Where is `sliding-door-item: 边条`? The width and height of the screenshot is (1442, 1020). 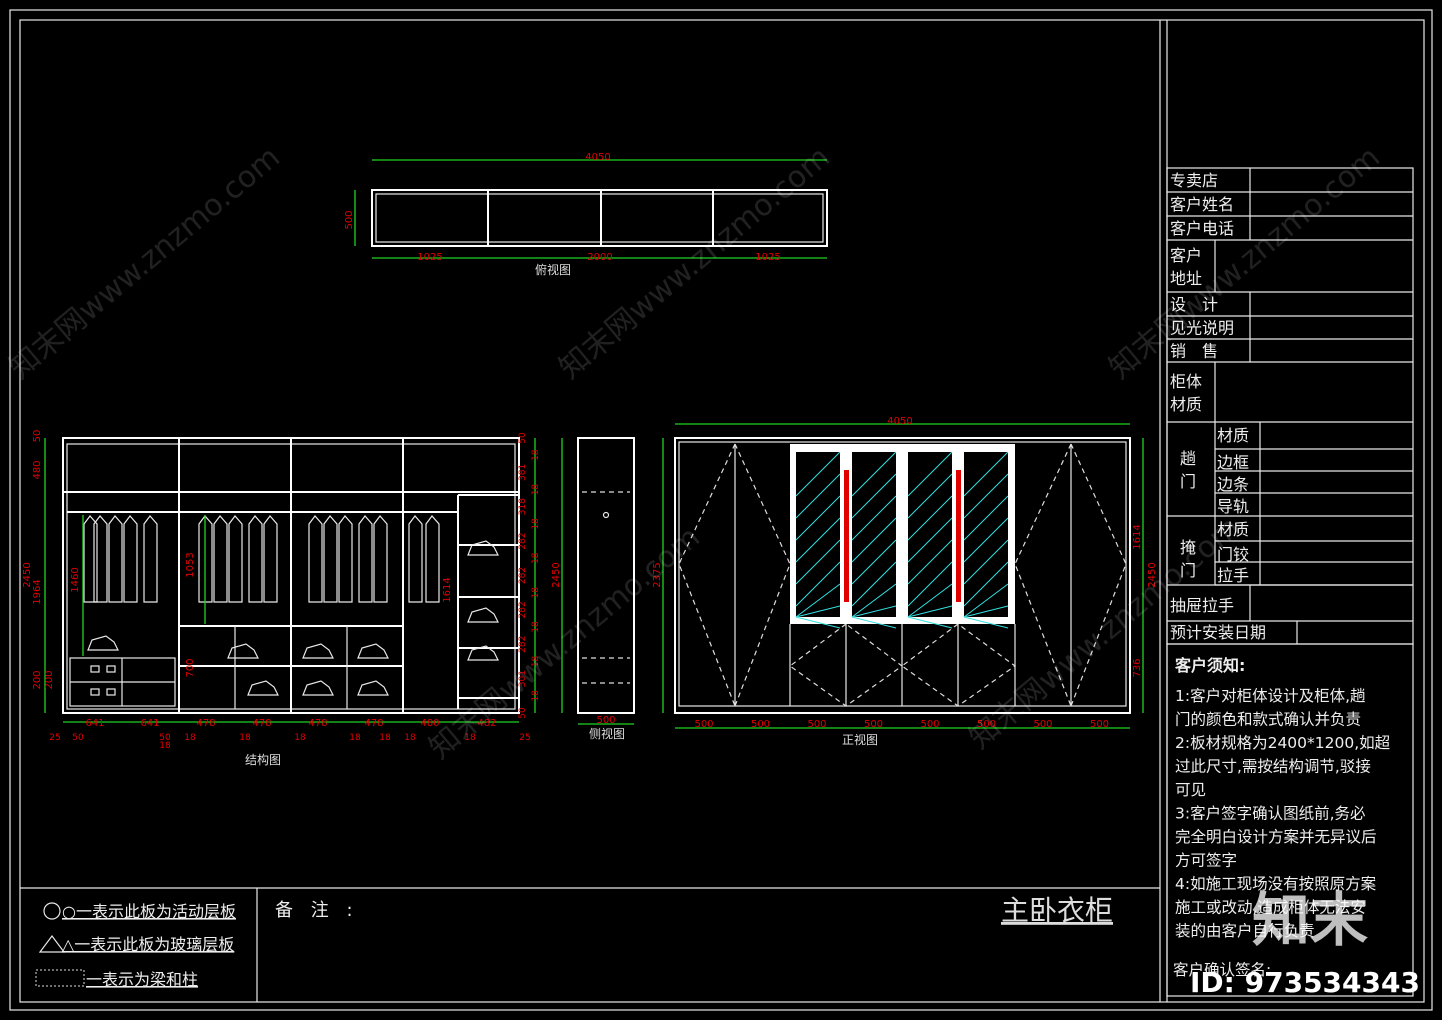
sliding-door-item: 边条 is located at coordinates (1233, 484).